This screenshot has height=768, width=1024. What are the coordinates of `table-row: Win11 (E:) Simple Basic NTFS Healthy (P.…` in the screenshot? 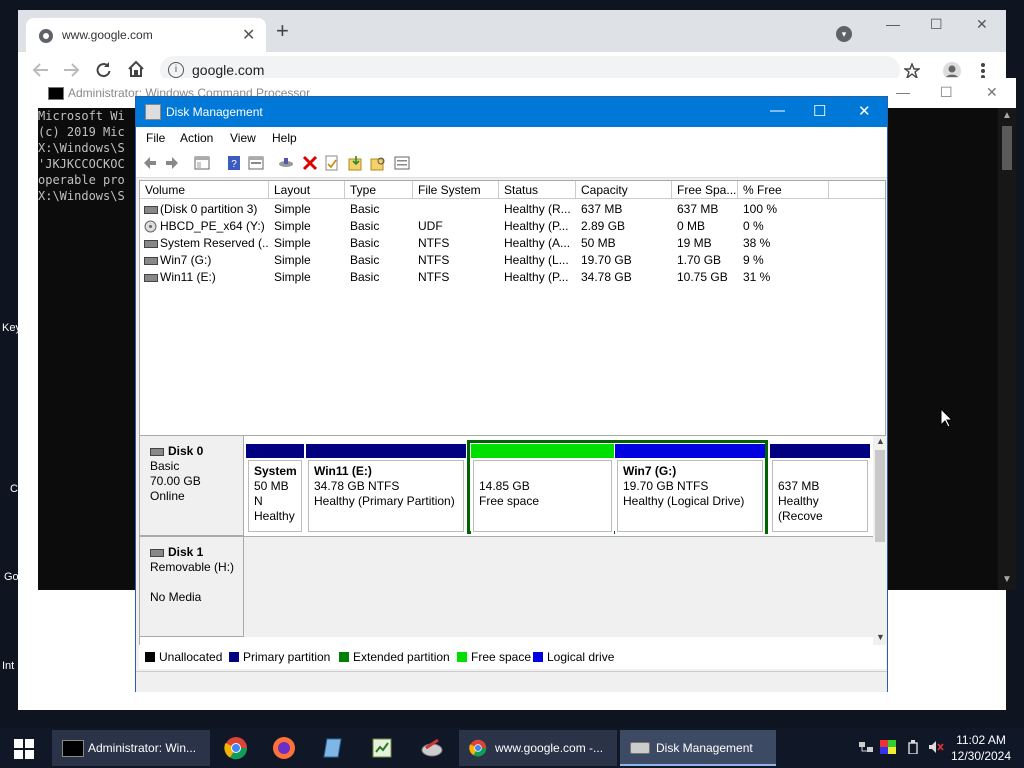 It's located at (512, 278).